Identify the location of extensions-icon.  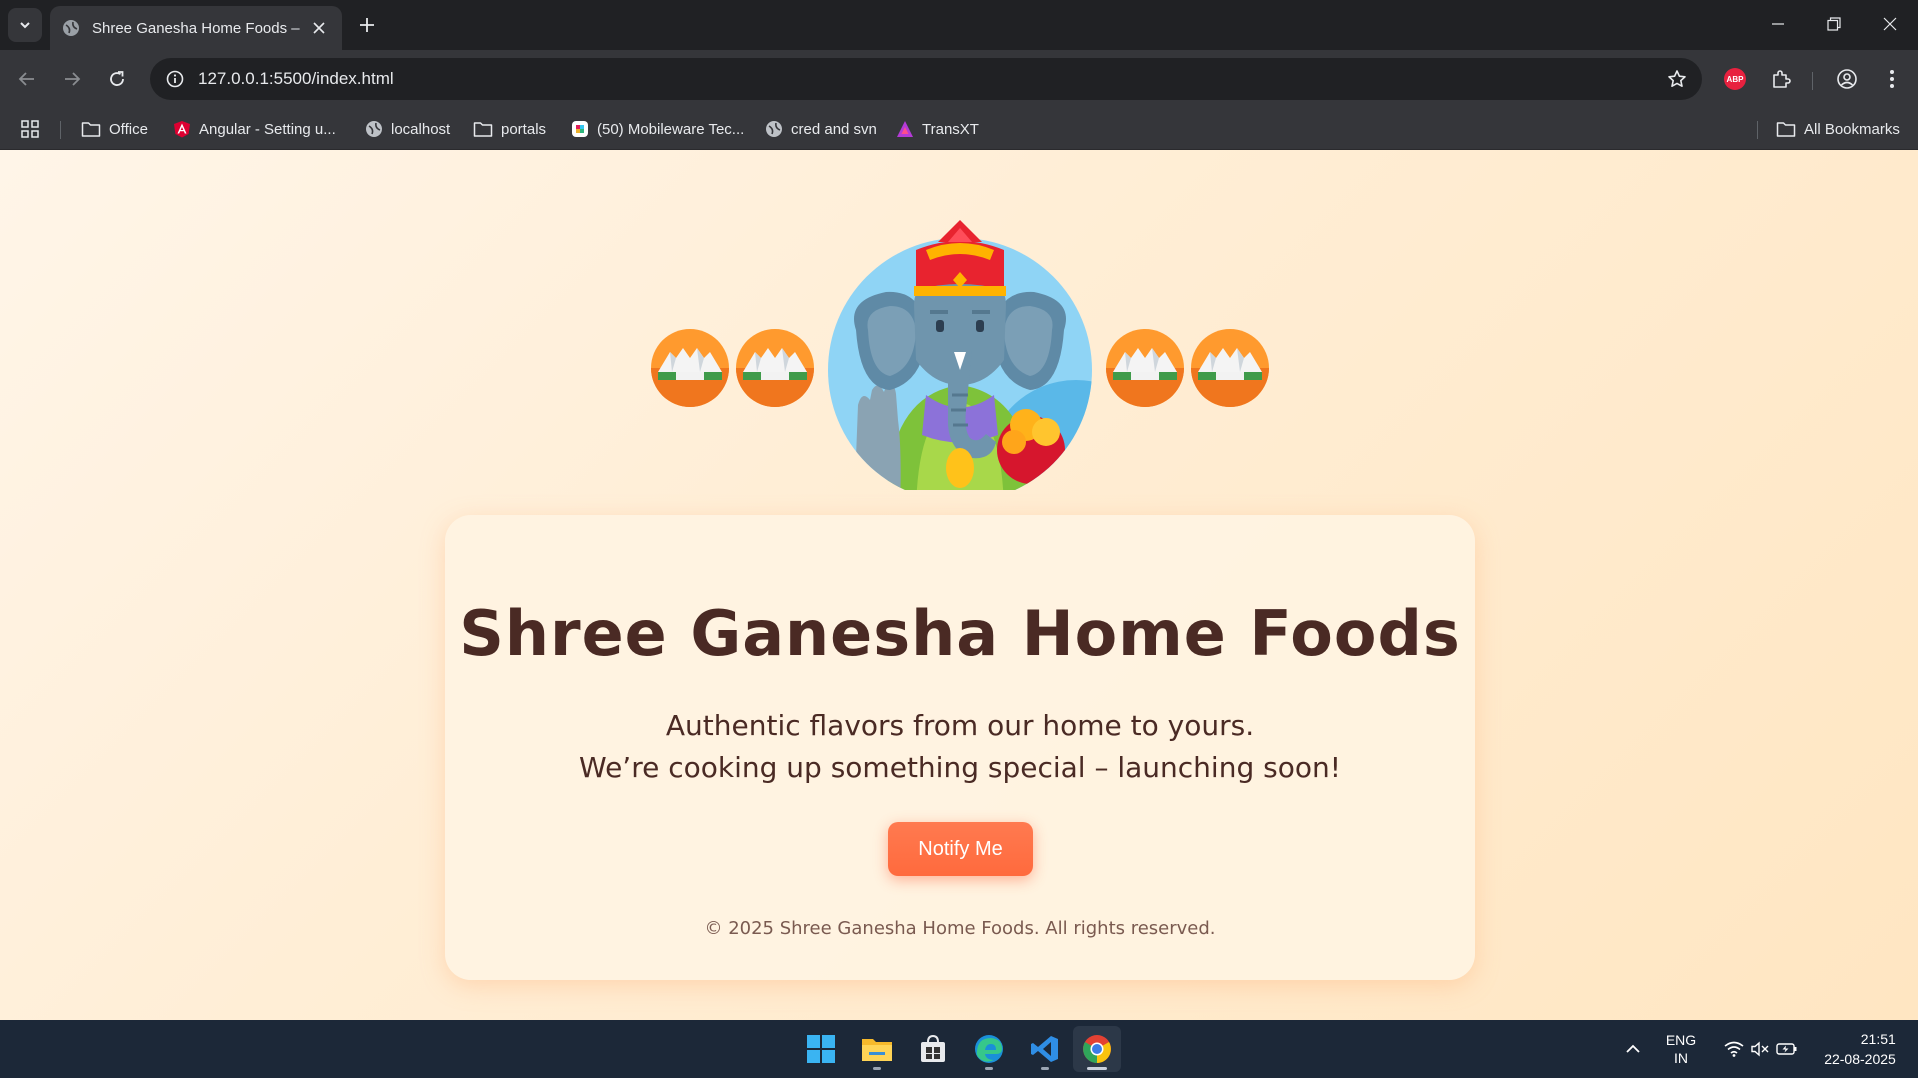
(1781, 79).